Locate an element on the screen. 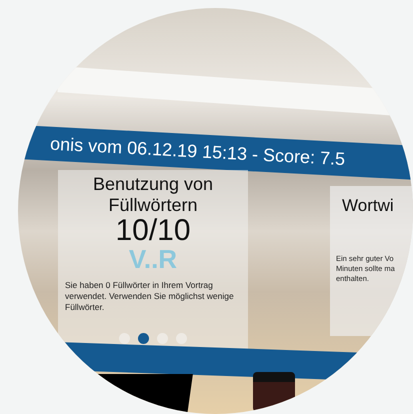 The width and height of the screenshot is (413, 414). card-description: Sie haben 0 Füllwörter in Ihrem Vortrag verwendet. Verwenden Sie möglichst wenige Füllwörter. is located at coordinates (150, 296).